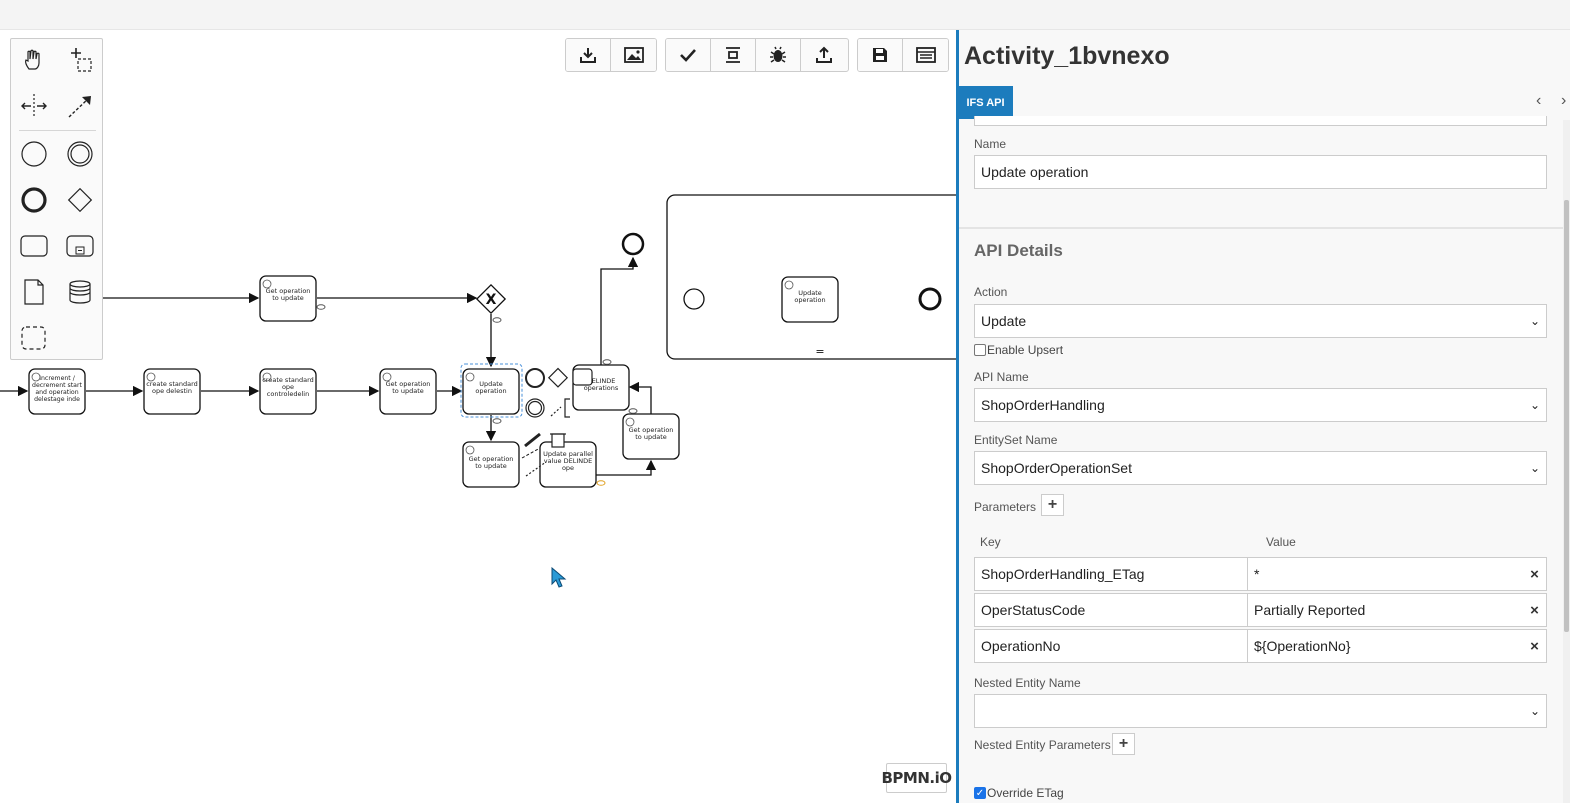 This screenshot has height=803, width=1570. I want to click on data-object-icon, so click(34, 292).